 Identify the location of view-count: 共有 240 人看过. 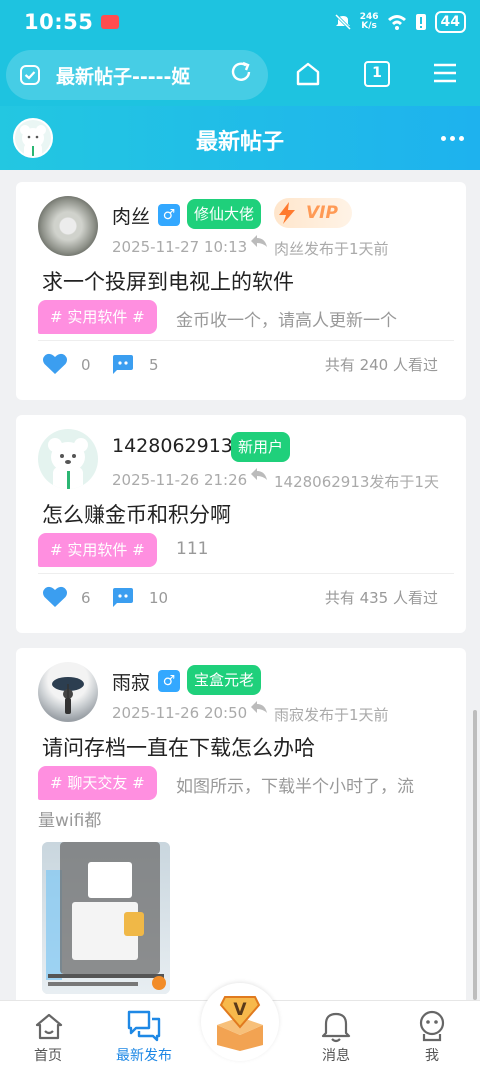
(381, 365).